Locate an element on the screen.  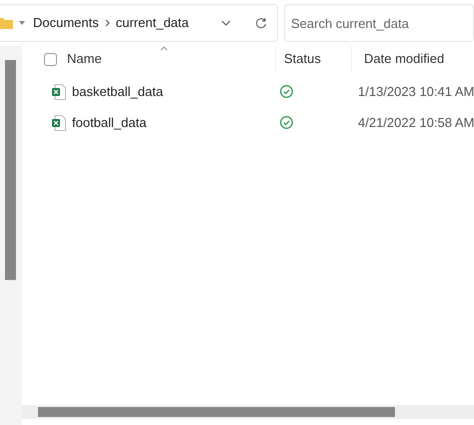
refresh-icon is located at coordinates (261, 23).